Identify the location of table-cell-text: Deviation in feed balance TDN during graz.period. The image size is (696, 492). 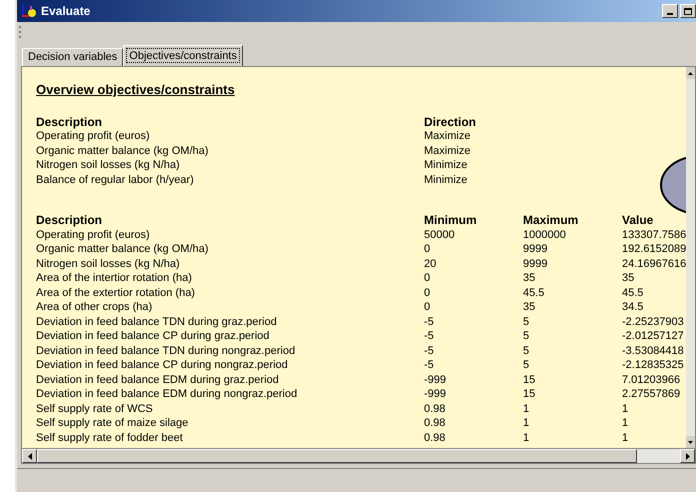
(157, 321).